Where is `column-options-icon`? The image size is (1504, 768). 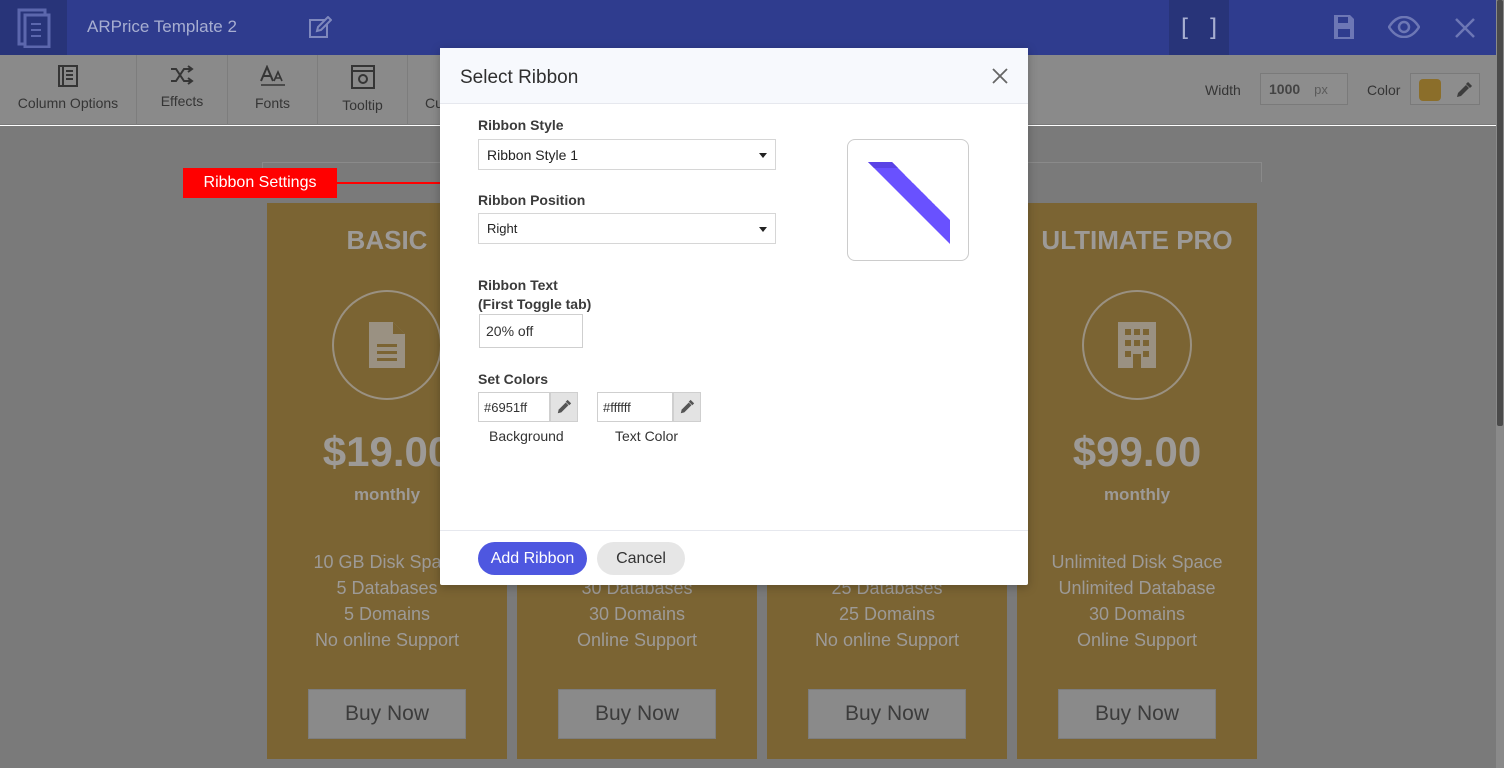 column-options-icon is located at coordinates (68, 76).